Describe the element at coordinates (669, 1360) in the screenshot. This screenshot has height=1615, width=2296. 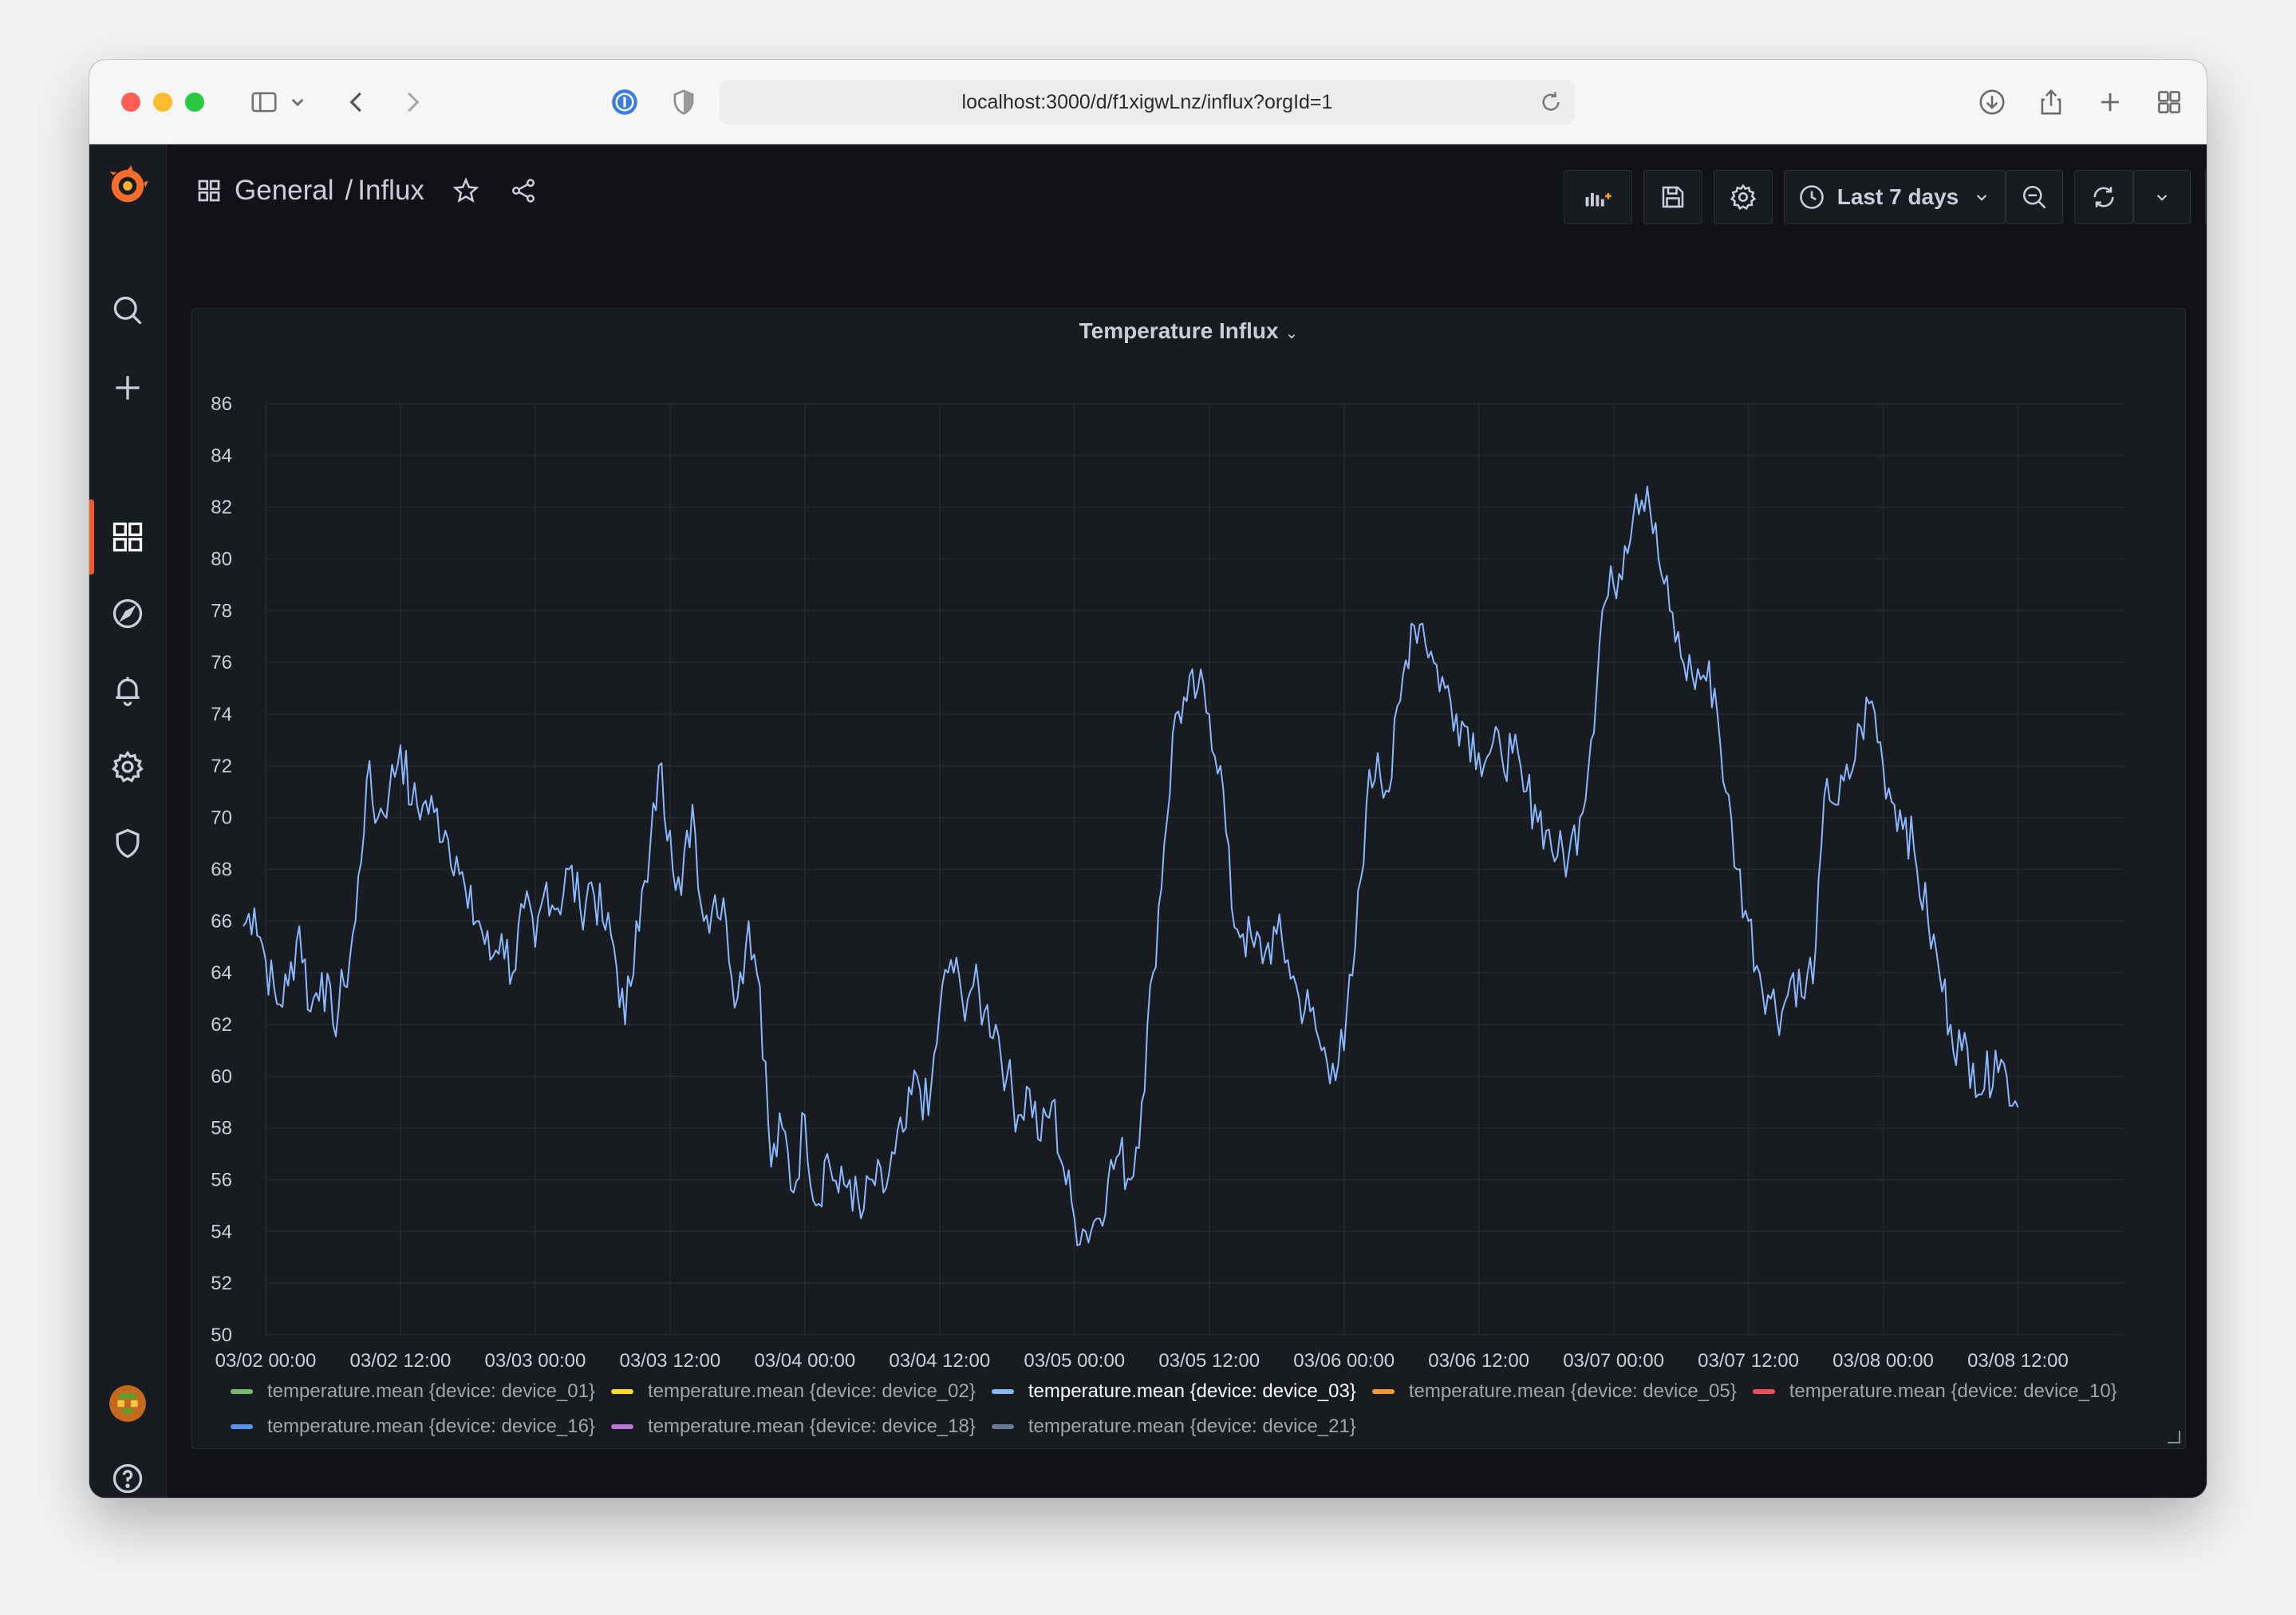
I see `x-tick-label: 03/03 12:00` at that location.